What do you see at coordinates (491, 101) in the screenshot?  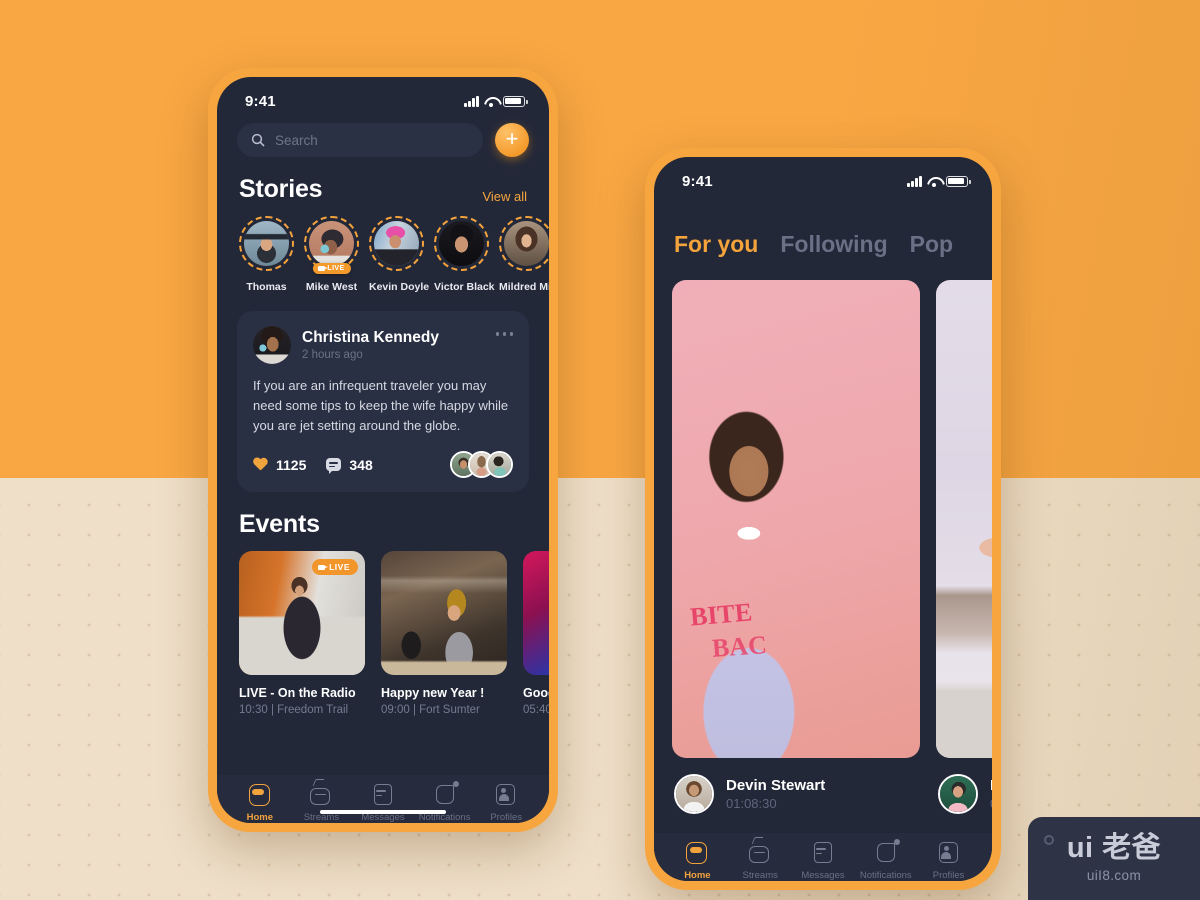 I see `wifi-icon` at bounding box center [491, 101].